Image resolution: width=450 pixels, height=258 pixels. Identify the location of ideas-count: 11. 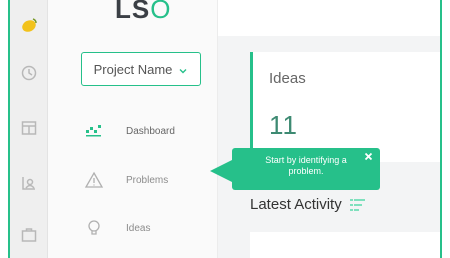
(283, 125).